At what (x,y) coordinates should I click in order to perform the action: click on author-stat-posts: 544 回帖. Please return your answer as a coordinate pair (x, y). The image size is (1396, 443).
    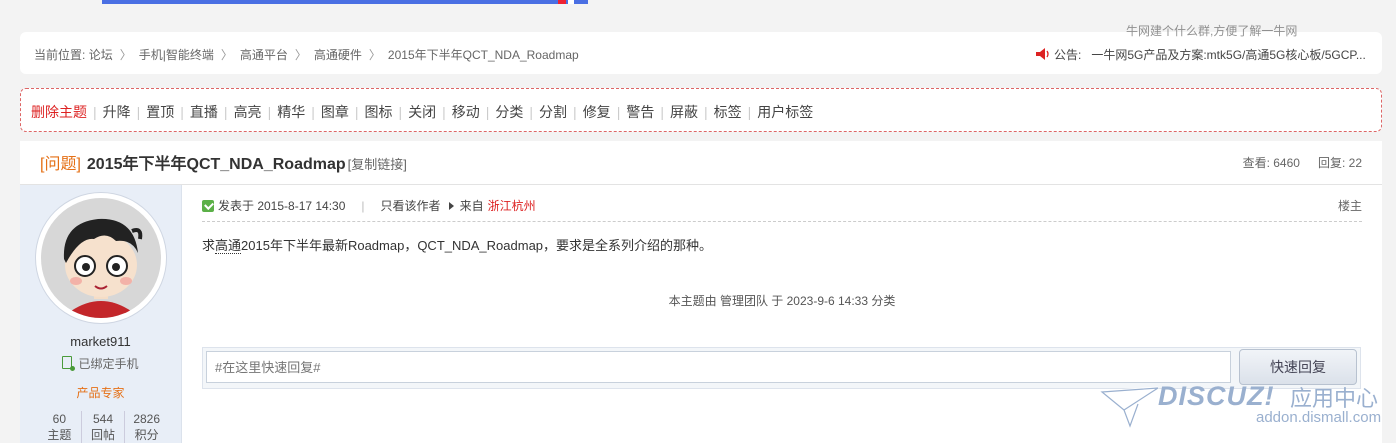
    Looking at the image, I should click on (102, 427).